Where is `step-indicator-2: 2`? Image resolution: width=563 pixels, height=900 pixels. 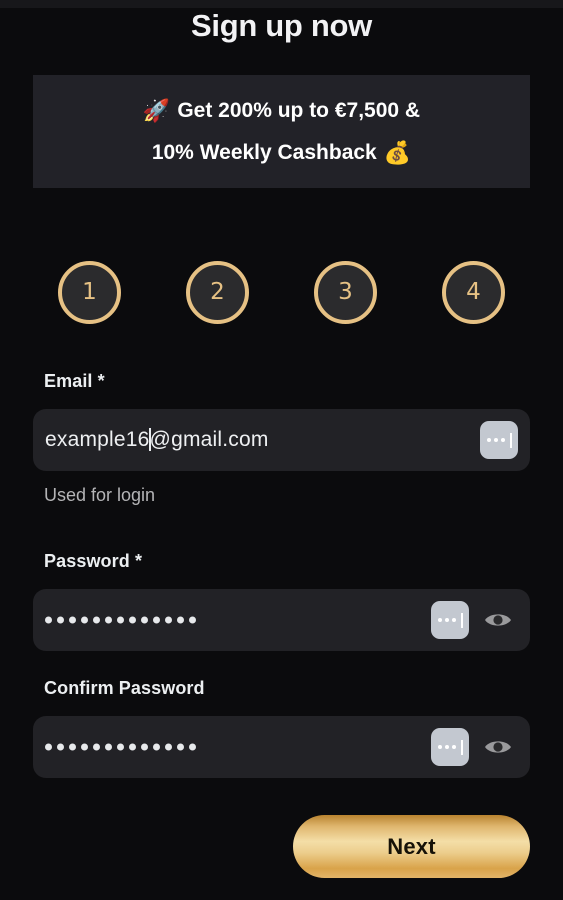 step-indicator-2: 2 is located at coordinates (217, 292).